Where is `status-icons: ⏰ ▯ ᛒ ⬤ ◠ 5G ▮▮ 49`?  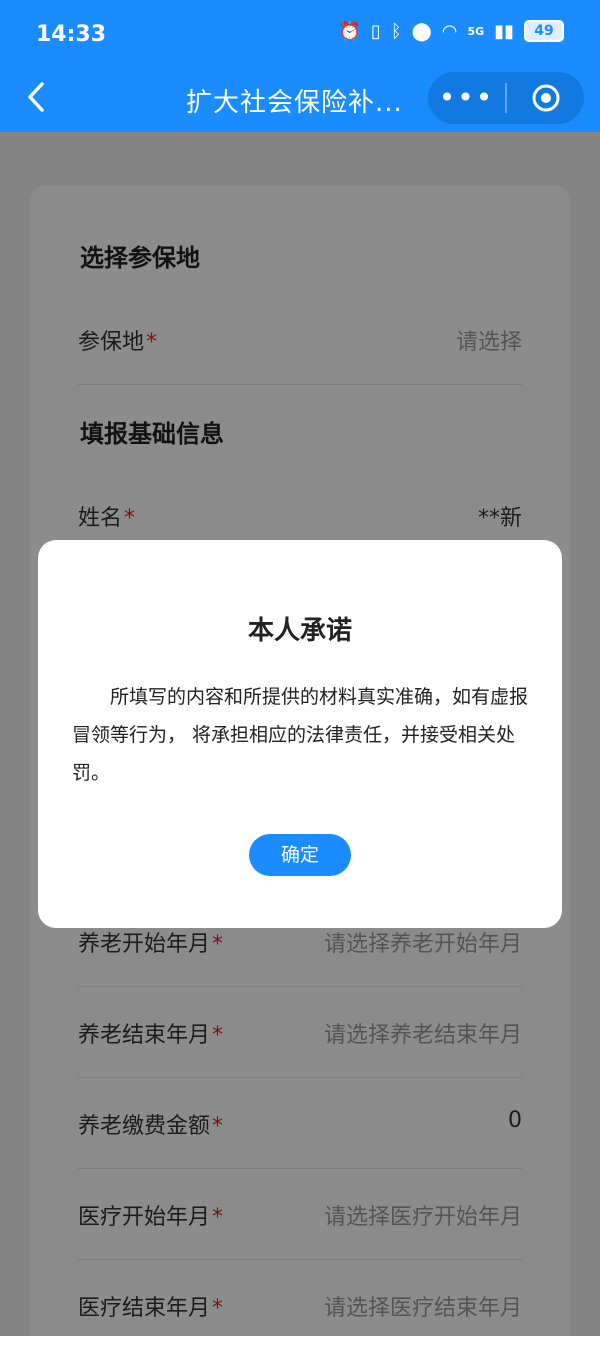 status-icons: ⏰ ▯ ᛒ ⬤ ◠ 5G ▮▮ 49 is located at coordinates (451, 31).